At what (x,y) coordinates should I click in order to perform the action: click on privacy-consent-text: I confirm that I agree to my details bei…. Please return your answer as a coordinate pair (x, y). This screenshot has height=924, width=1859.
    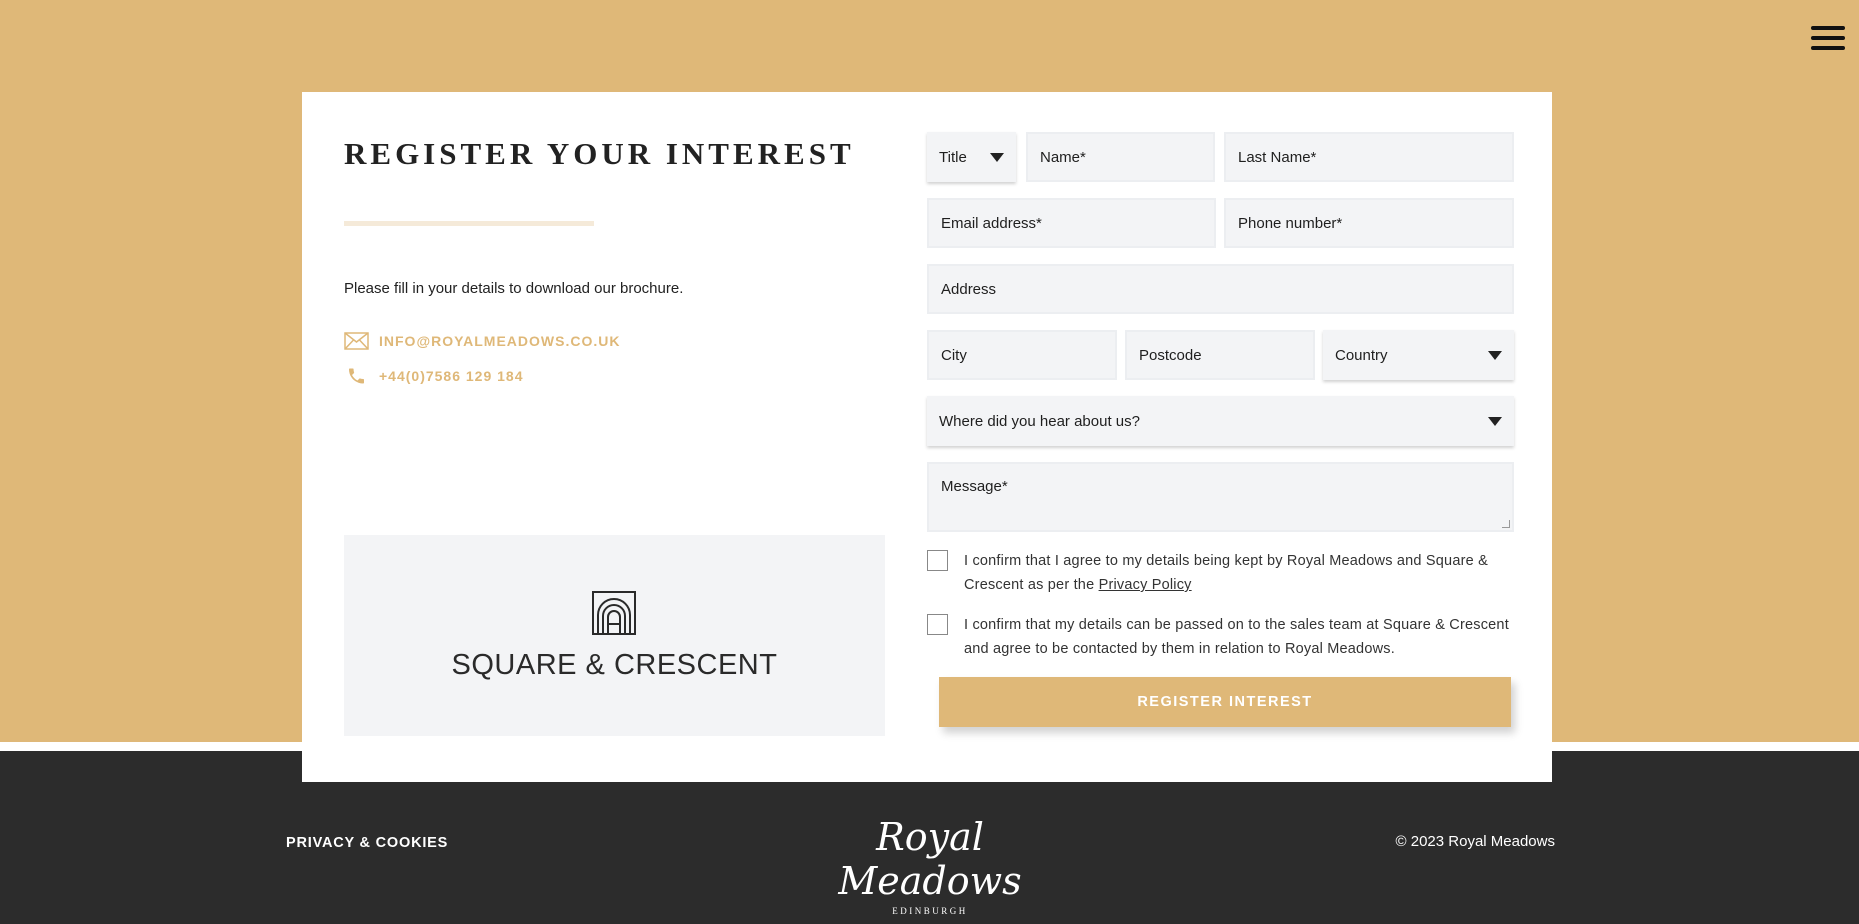
    Looking at the image, I should click on (1226, 573).